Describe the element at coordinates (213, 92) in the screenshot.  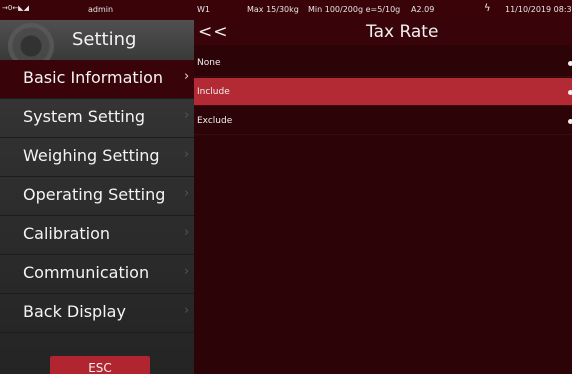
I see `option-label: Include` at that location.